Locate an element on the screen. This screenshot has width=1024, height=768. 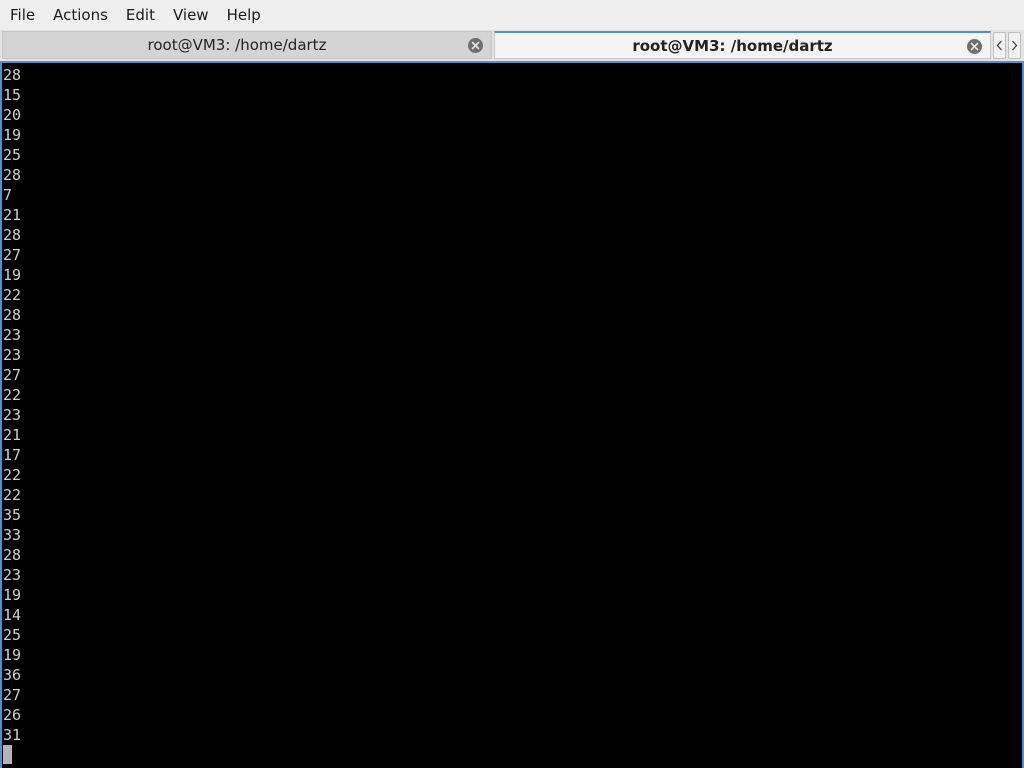
tab-scroll-left-button is located at coordinates (999, 45).